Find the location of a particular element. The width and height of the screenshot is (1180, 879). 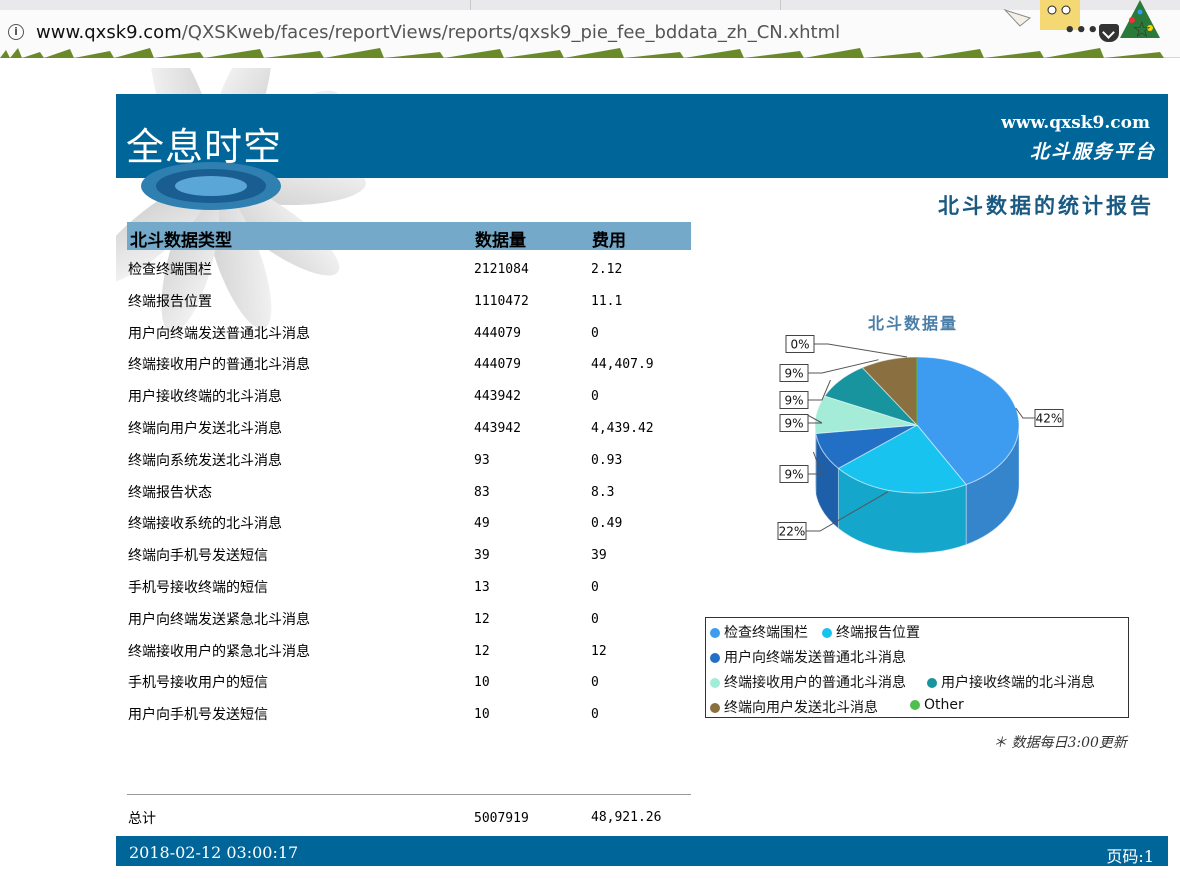

table-row: 终端接收系统的北斗消息 49 0.49 is located at coordinates (350, 529).